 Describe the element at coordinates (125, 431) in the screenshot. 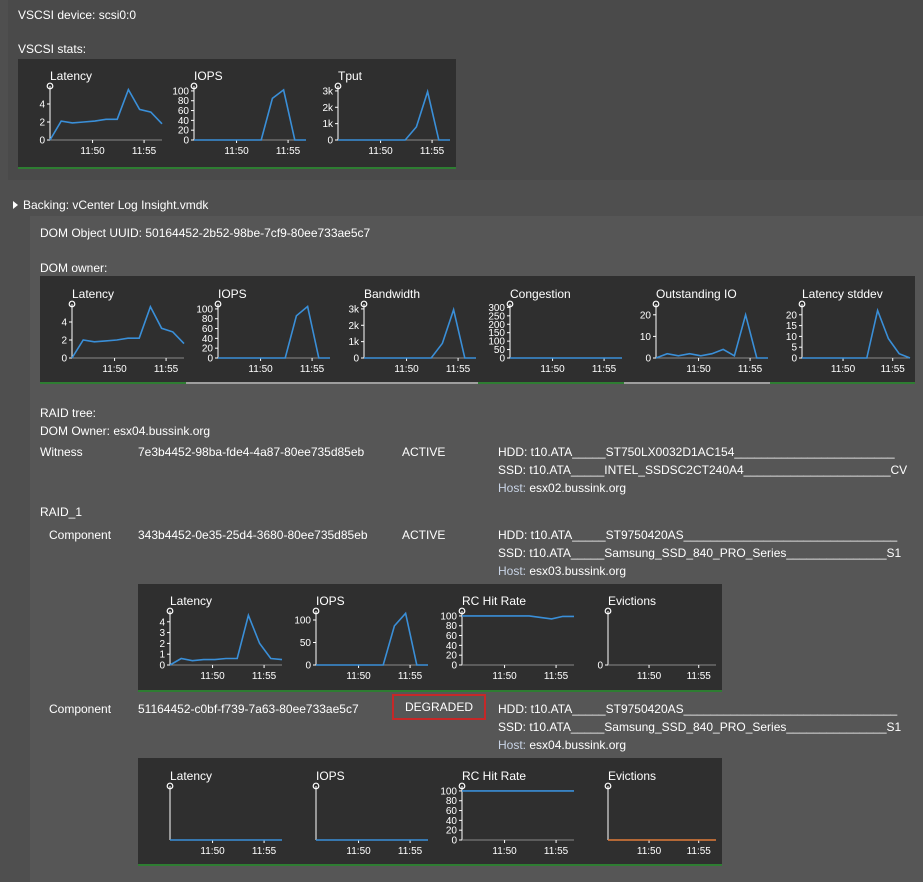

I see `dom-owner-host: DOM Owner: esx04.bussink.org` at that location.